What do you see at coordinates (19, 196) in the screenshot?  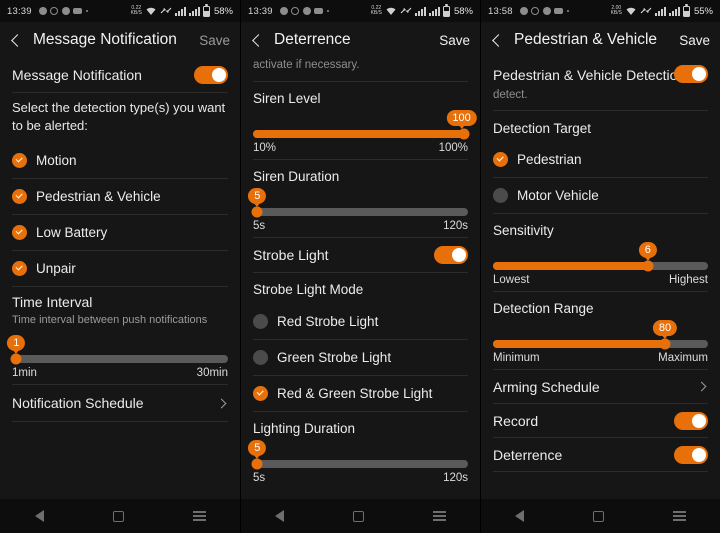 I see `check-icon-pedestrian-vehicle` at bounding box center [19, 196].